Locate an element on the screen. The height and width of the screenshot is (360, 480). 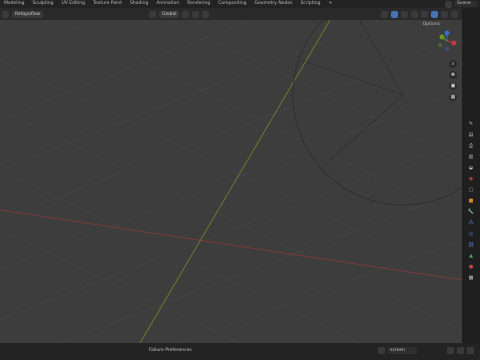
world-tab-icon: ◉ is located at coordinates (471, 179).